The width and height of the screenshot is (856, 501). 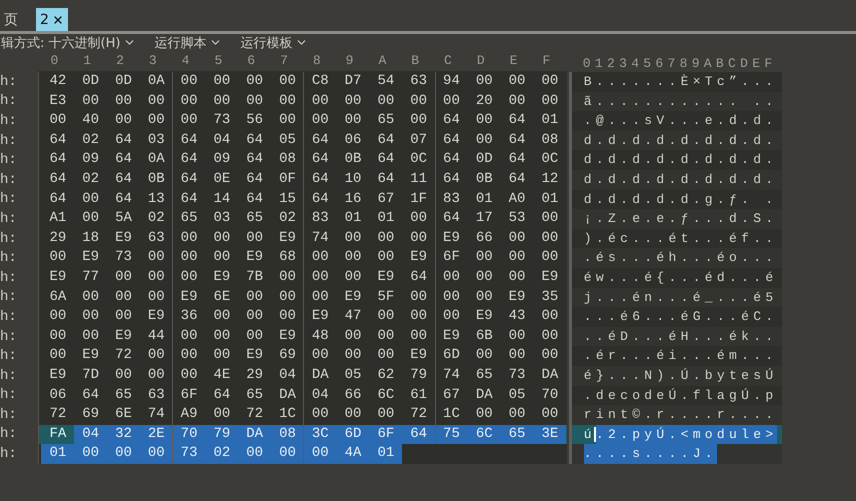 I want to click on close-icon, so click(x=58, y=20).